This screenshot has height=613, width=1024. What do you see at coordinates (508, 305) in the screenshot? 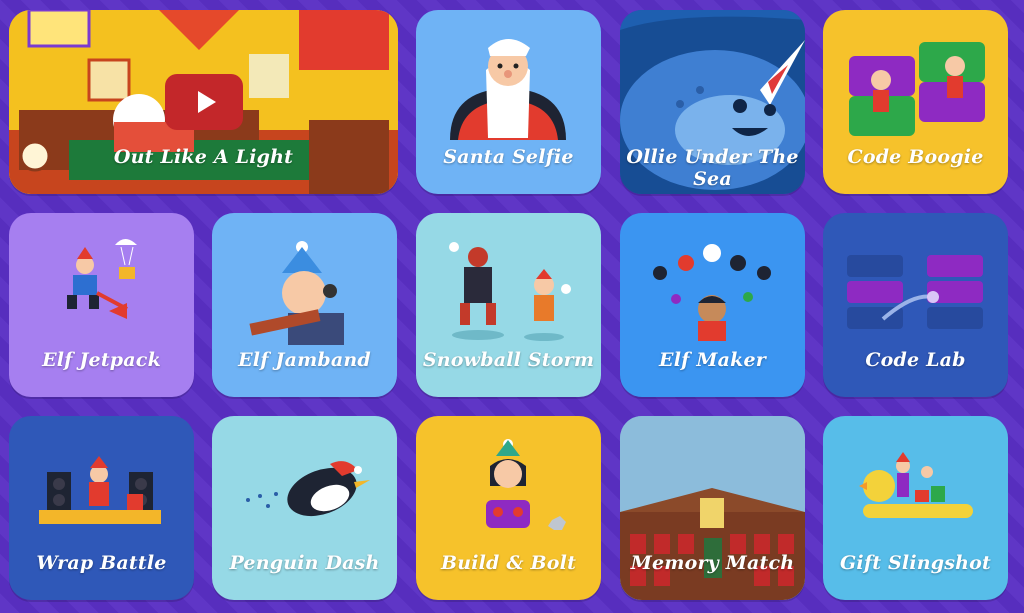
I see `tile-snowball-storm: Snowball Storm` at bounding box center [508, 305].